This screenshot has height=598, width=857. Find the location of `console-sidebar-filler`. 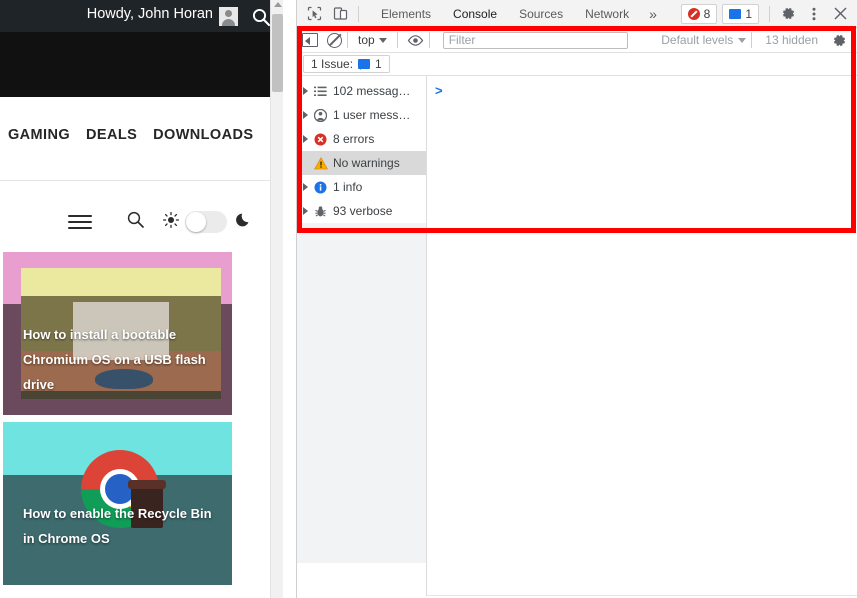

console-sidebar-filler is located at coordinates (361, 393).